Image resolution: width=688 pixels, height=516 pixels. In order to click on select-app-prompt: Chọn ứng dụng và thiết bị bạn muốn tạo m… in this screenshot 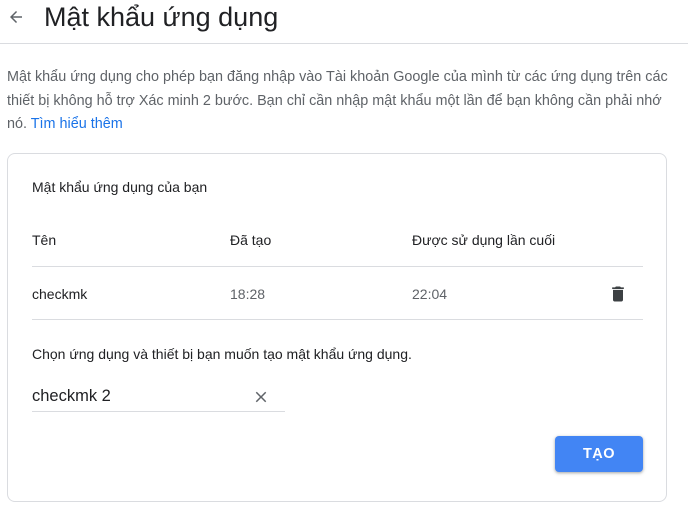, I will do `click(222, 354)`.